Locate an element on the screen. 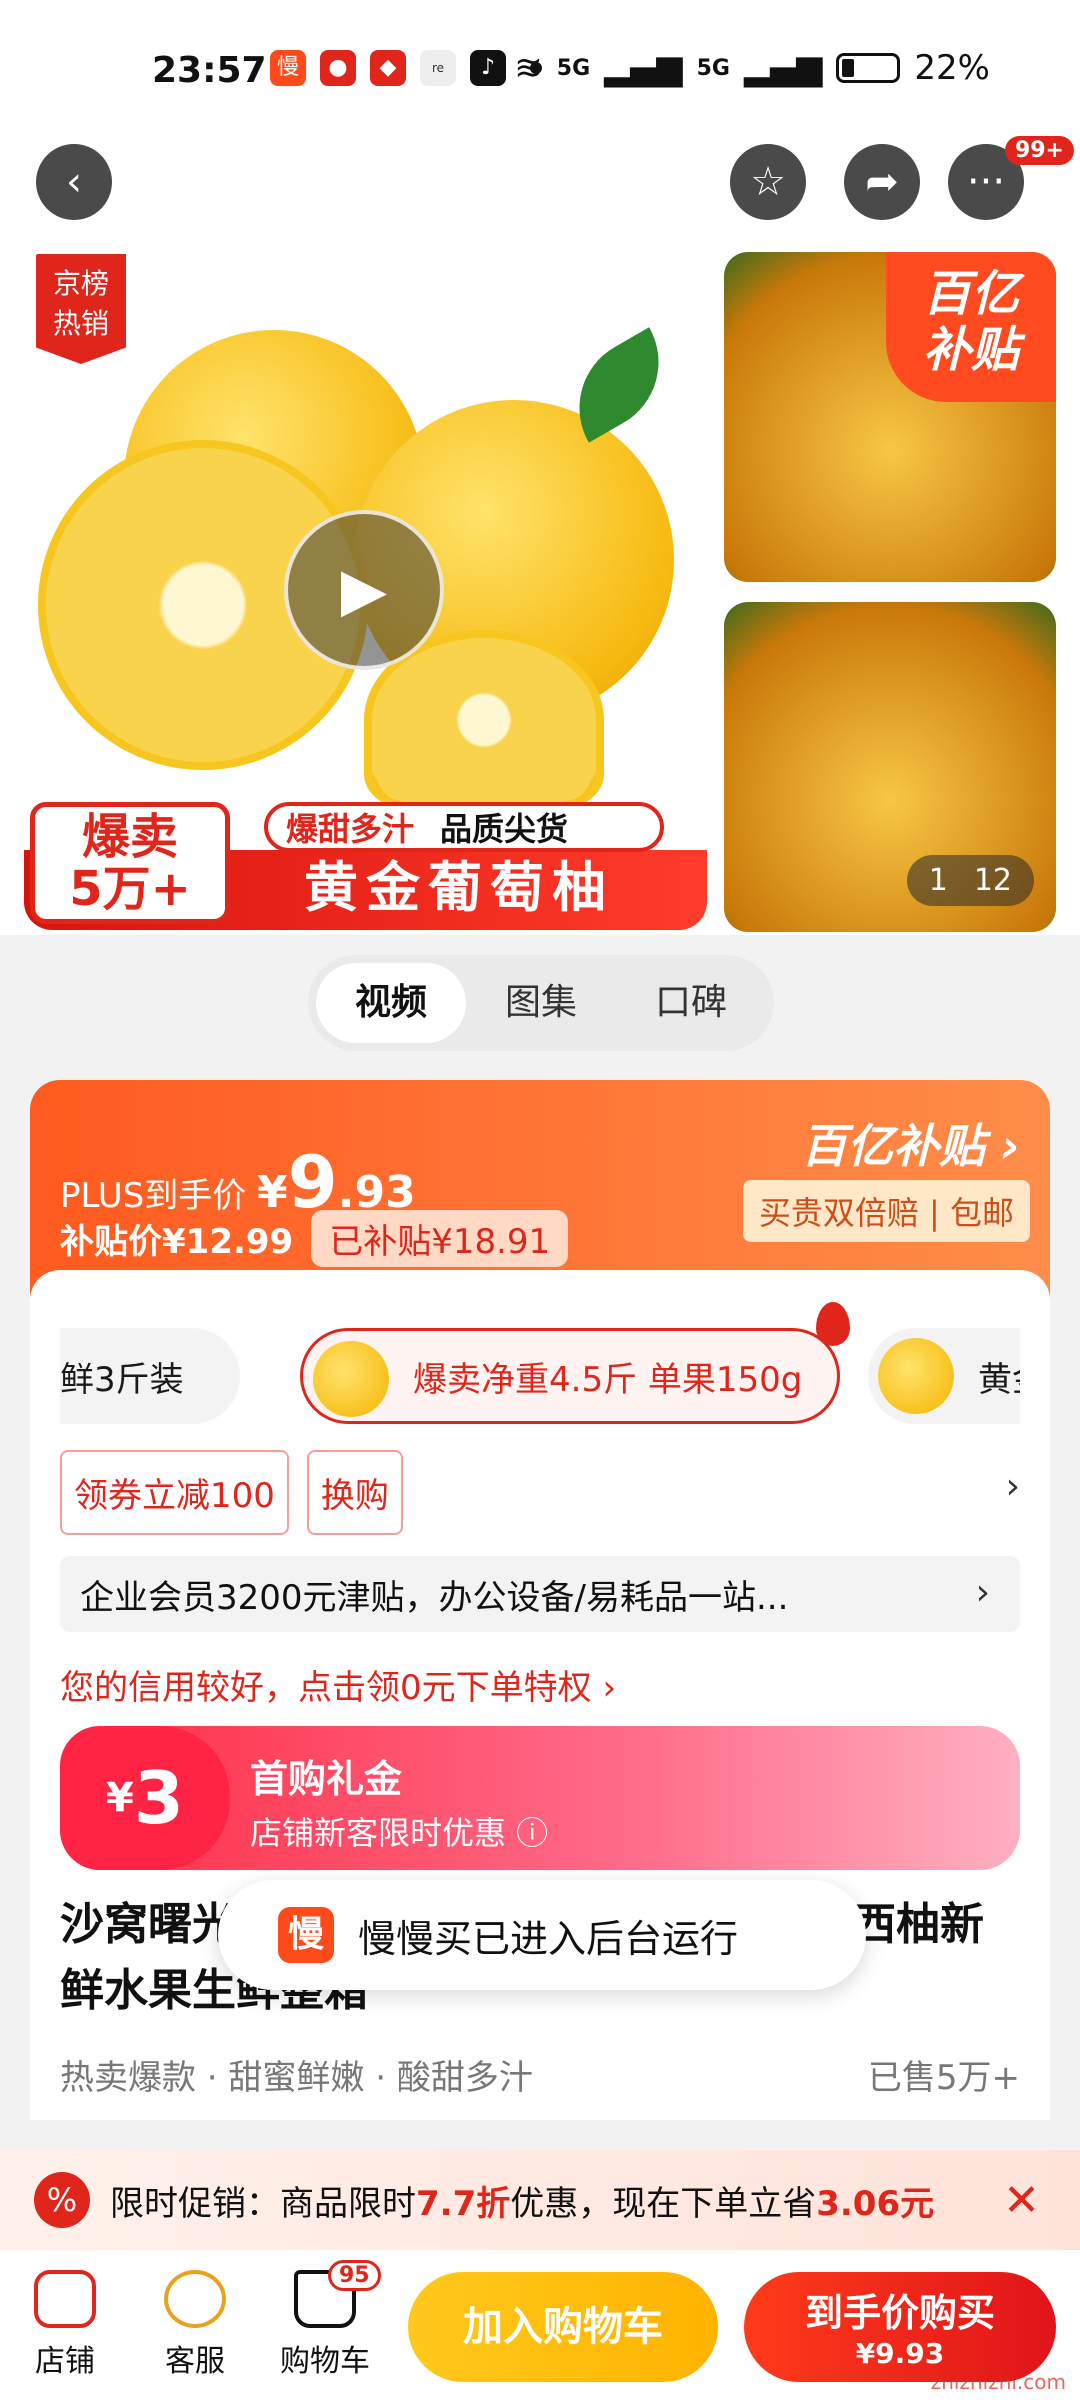 This screenshot has height=2400, width=1080. service-button: 客服 is located at coordinates (195, 2325).